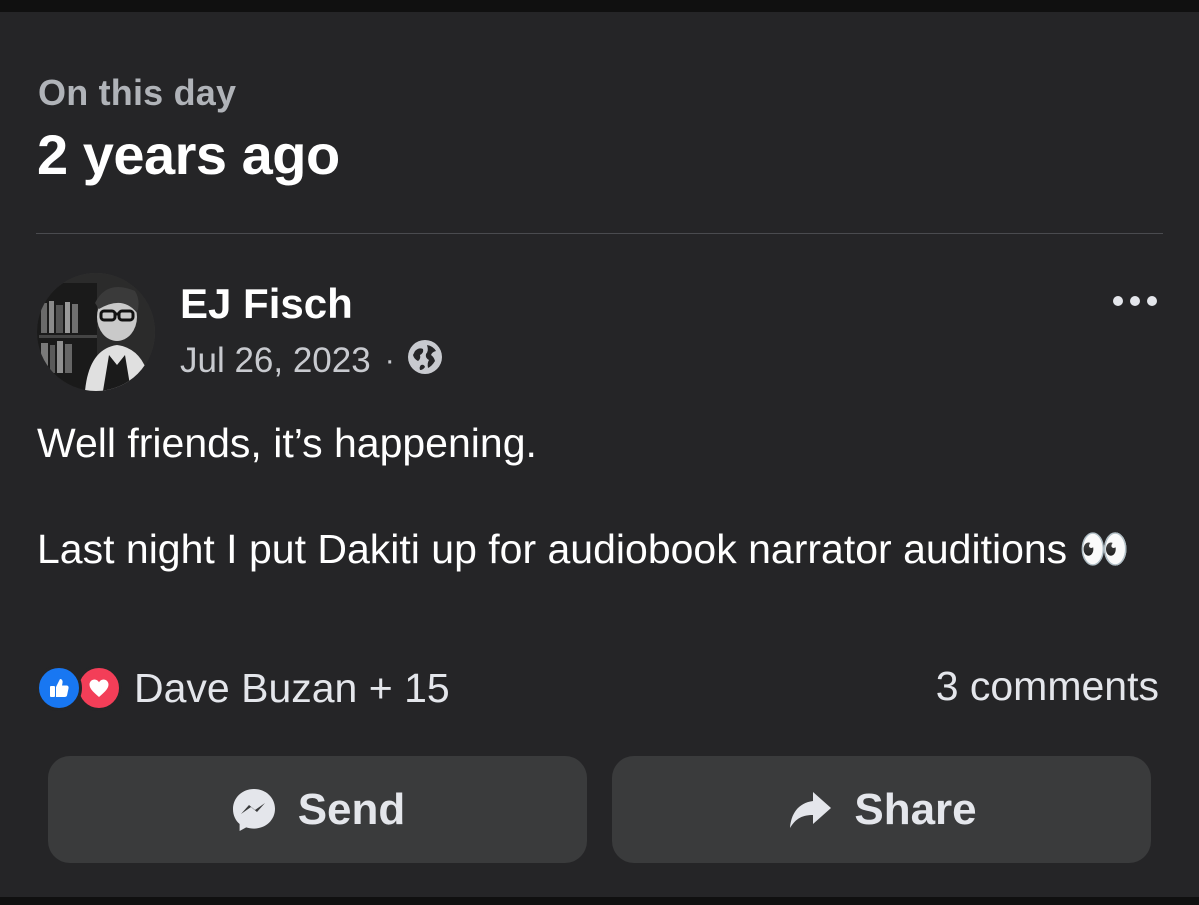 Image resolution: width=1199 pixels, height=905 pixels. What do you see at coordinates (351, 809) in the screenshot?
I see `send-label: Send` at bounding box center [351, 809].